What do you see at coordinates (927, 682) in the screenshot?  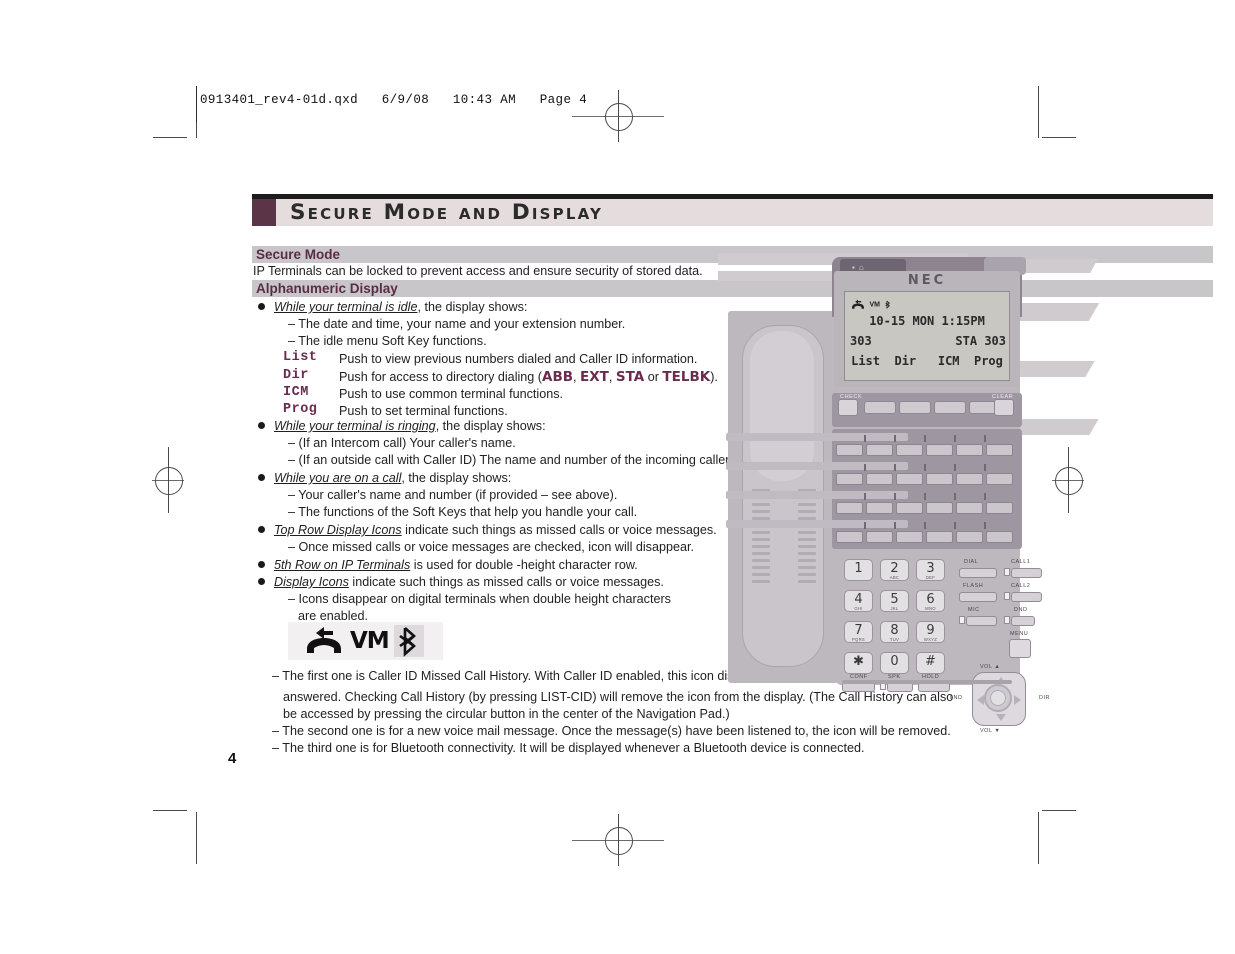 I see `phone-footrest` at bounding box center [927, 682].